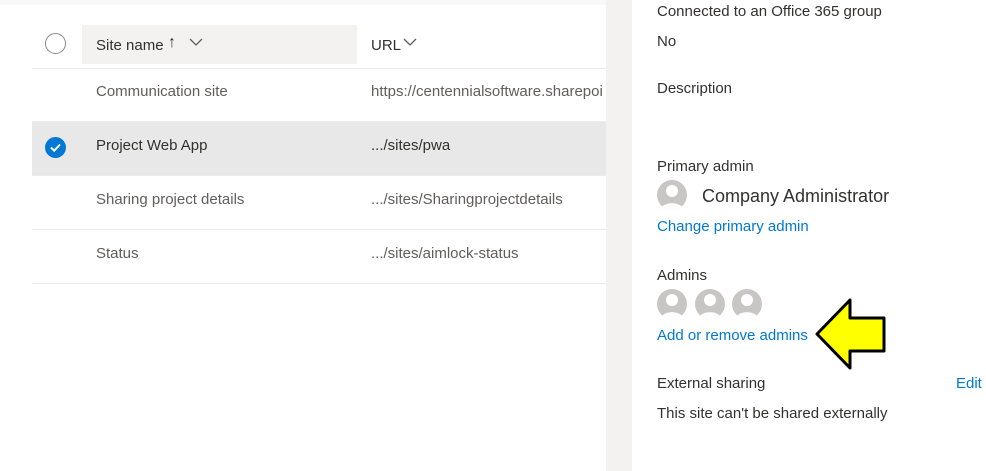  Describe the element at coordinates (411, 145) in the screenshot. I see `site-url-cell: .../sites/pwa` at that location.